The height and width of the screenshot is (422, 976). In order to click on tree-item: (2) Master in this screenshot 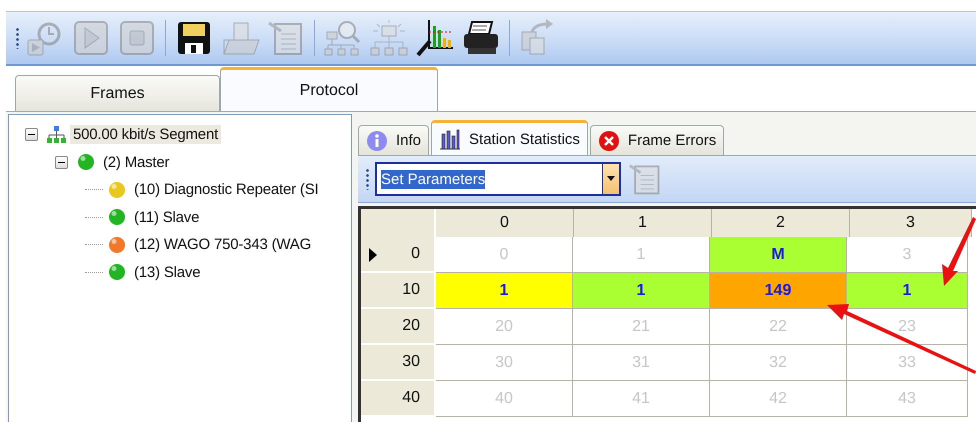, I will do `click(136, 162)`.